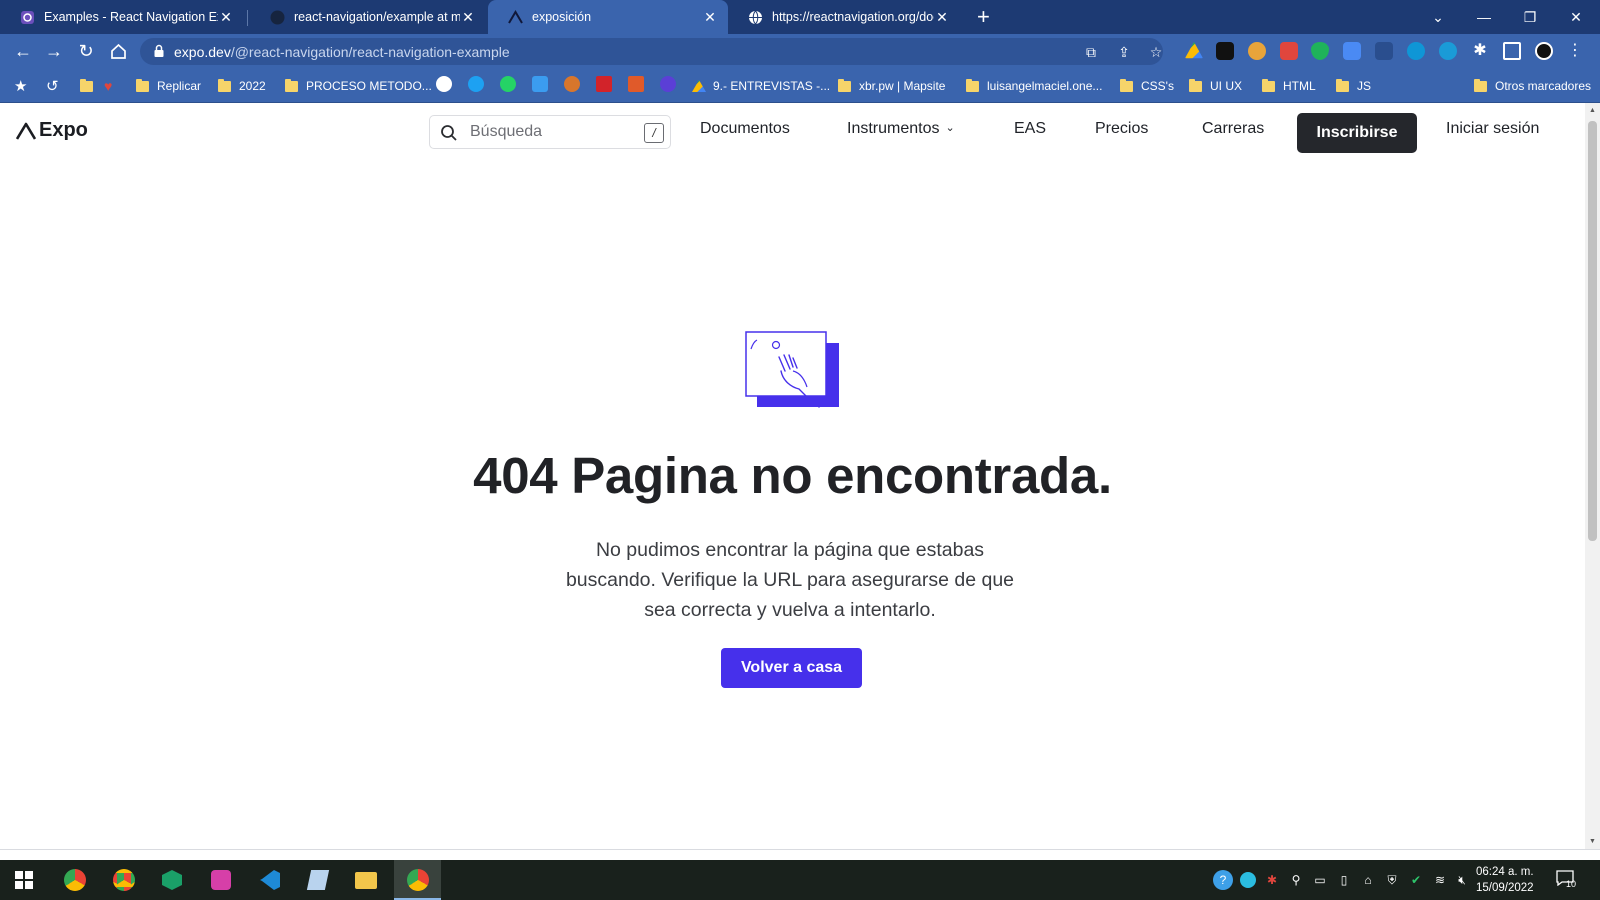  I want to click on home-button, so click(118, 51).